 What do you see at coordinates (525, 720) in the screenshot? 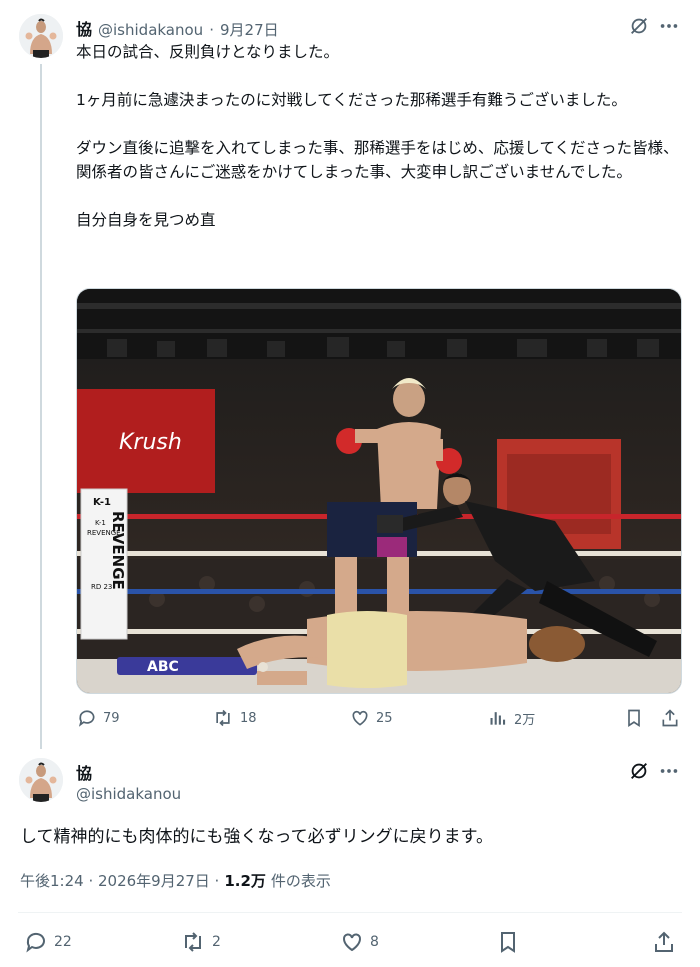
I see `views-count: 2万` at bounding box center [525, 720].